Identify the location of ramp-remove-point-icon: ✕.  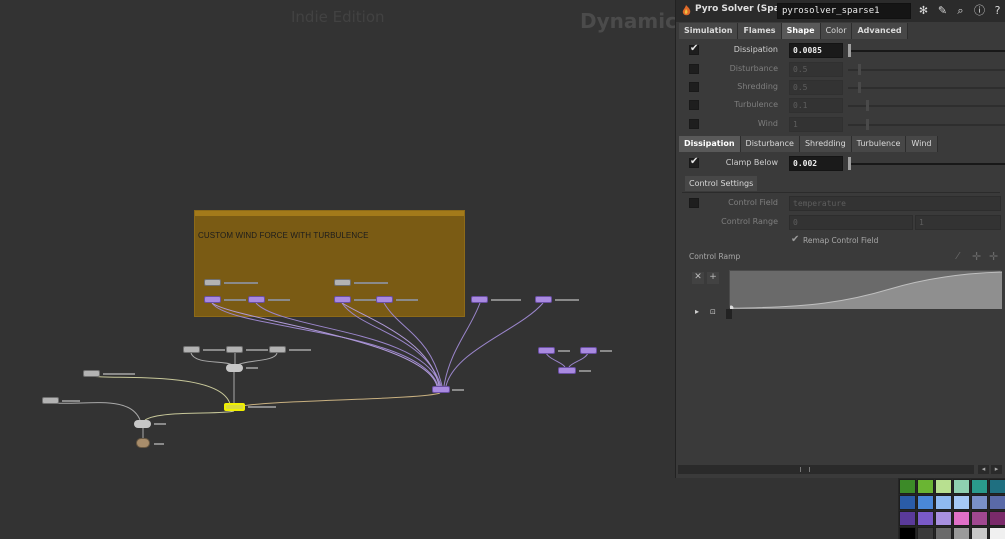
(698, 278).